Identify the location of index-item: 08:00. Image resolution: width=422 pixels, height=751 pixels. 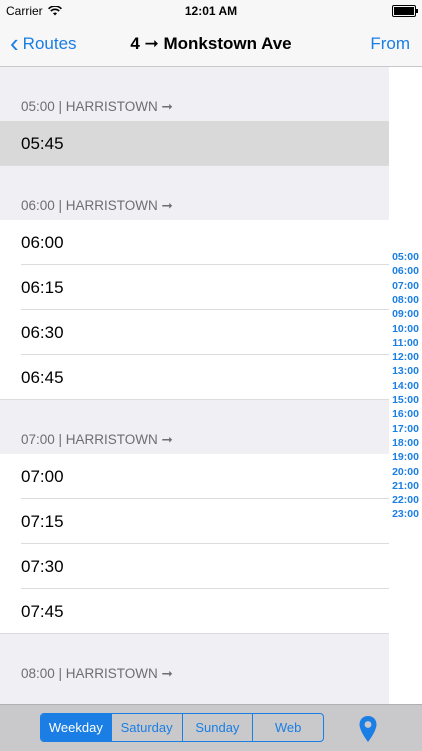
(405, 300).